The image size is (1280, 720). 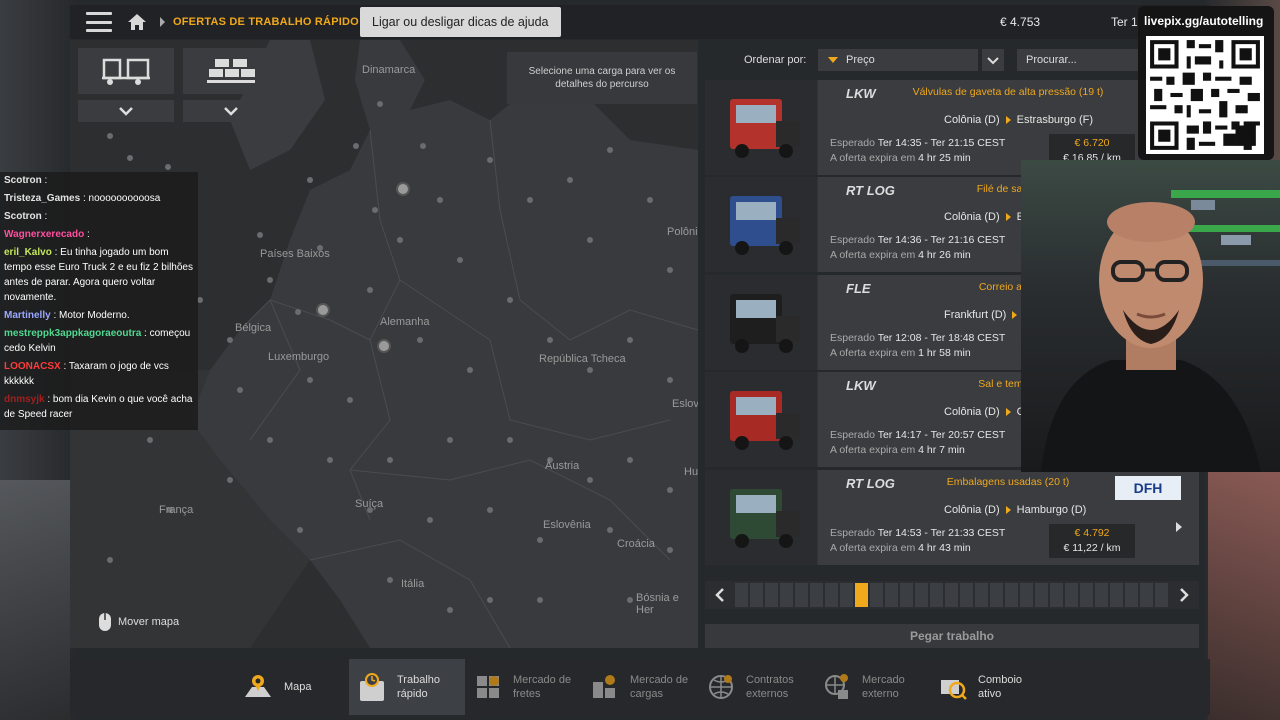 What do you see at coordinates (82, 198) in the screenshot?
I see `chat-message: Tristeza_Games : noooooooooosa` at bounding box center [82, 198].